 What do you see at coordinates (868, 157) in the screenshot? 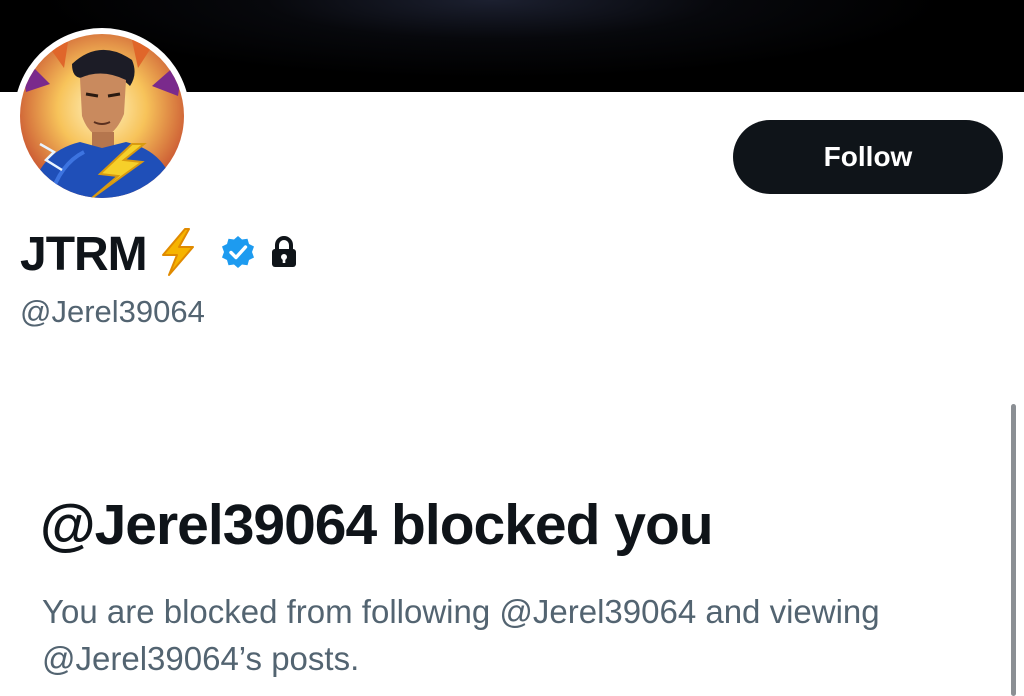
I see `follow-button: Follow` at bounding box center [868, 157].